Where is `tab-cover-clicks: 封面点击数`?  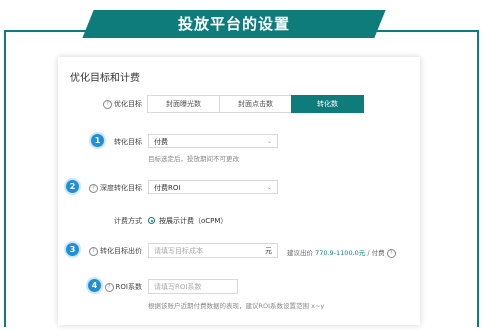 tab-cover-clicks: 封面点击数 is located at coordinates (255, 104).